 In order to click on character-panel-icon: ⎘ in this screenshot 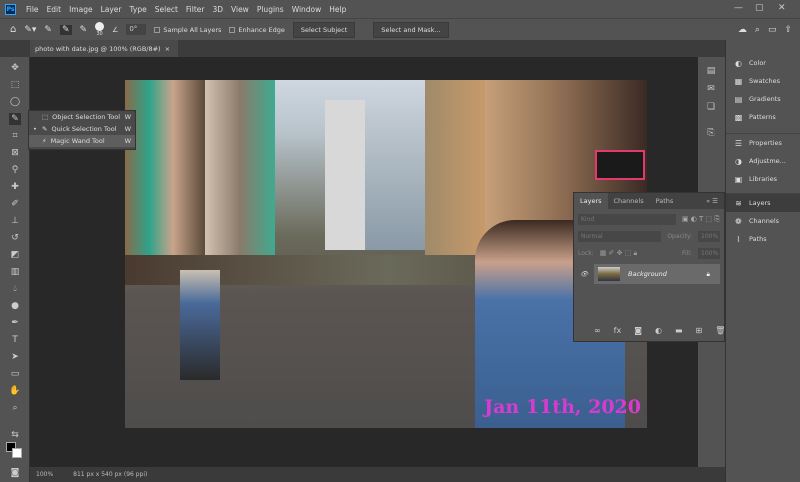, I will do `click(711, 133)`.